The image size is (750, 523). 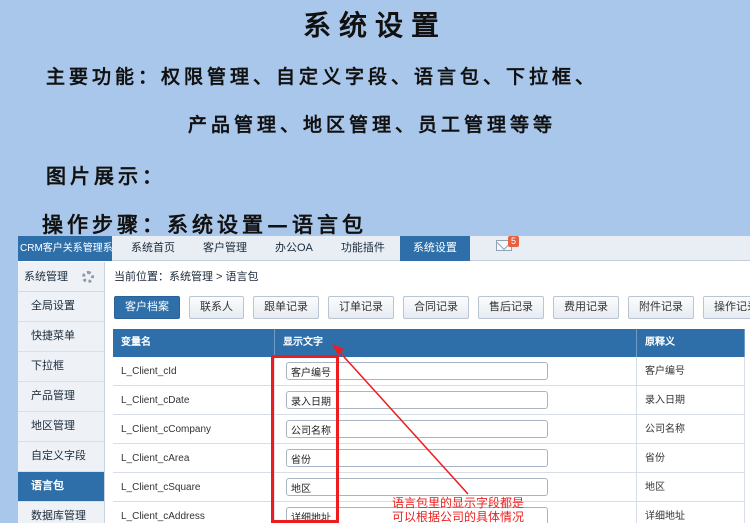 What do you see at coordinates (194, 400) in the screenshot?
I see `variable-name: L_Client_cDate` at bounding box center [194, 400].